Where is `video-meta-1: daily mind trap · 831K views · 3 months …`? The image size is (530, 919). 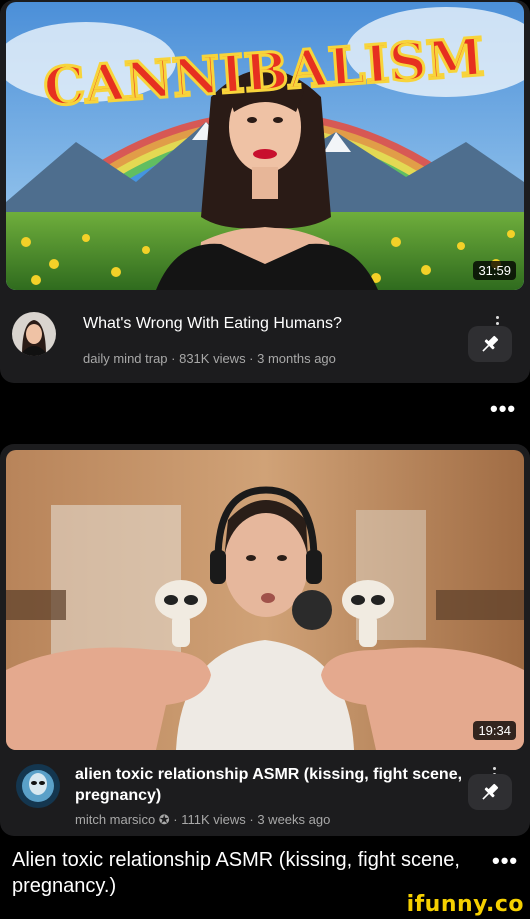
video-meta-1: daily mind trap · 831K views · 3 months … is located at coordinates (209, 358).